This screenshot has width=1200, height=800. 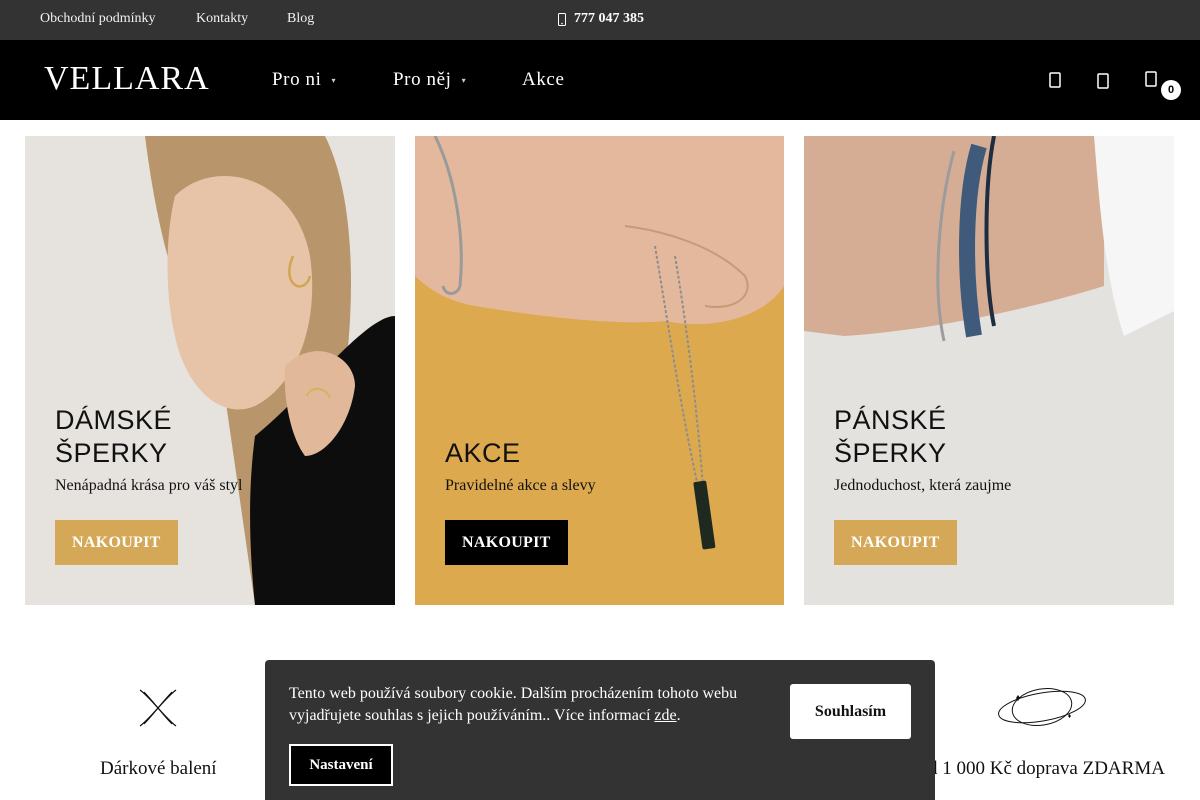 I want to click on main-header: VELLARA Pro ni ▾ Pro něj ▾ Akce, so click(x=600, y=80).